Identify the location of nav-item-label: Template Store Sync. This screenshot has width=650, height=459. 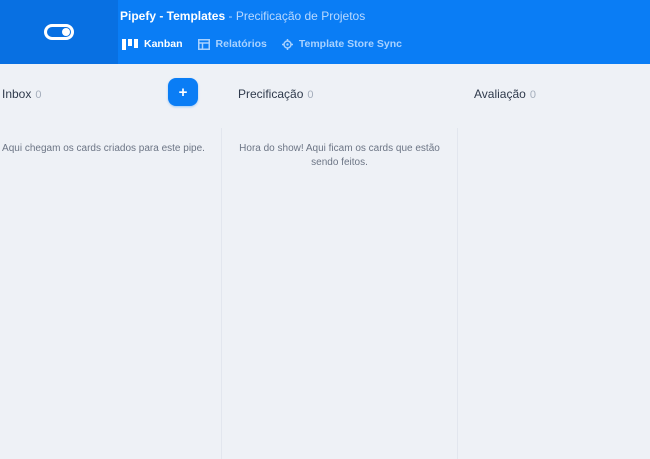
(350, 44).